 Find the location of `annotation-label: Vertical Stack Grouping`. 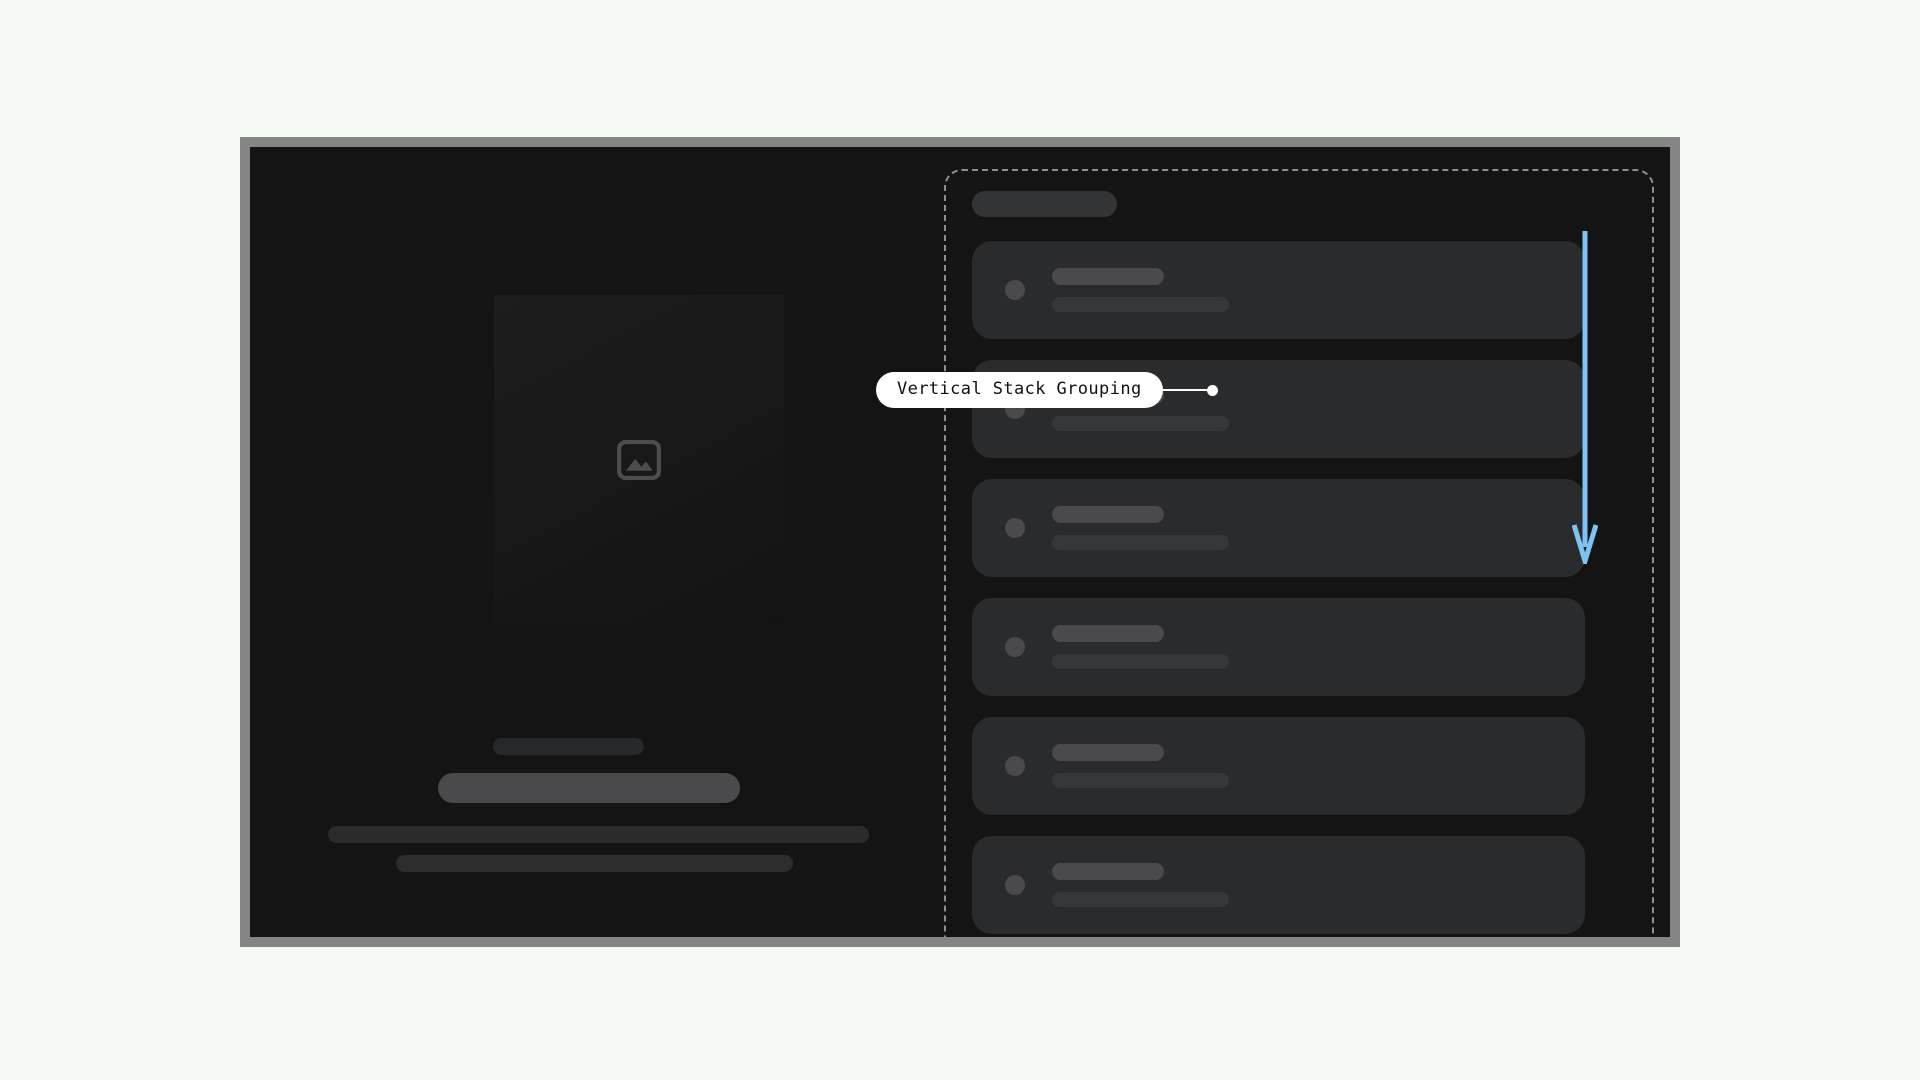

annotation-label: Vertical Stack Grouping is located at coordinates (1019, 390).